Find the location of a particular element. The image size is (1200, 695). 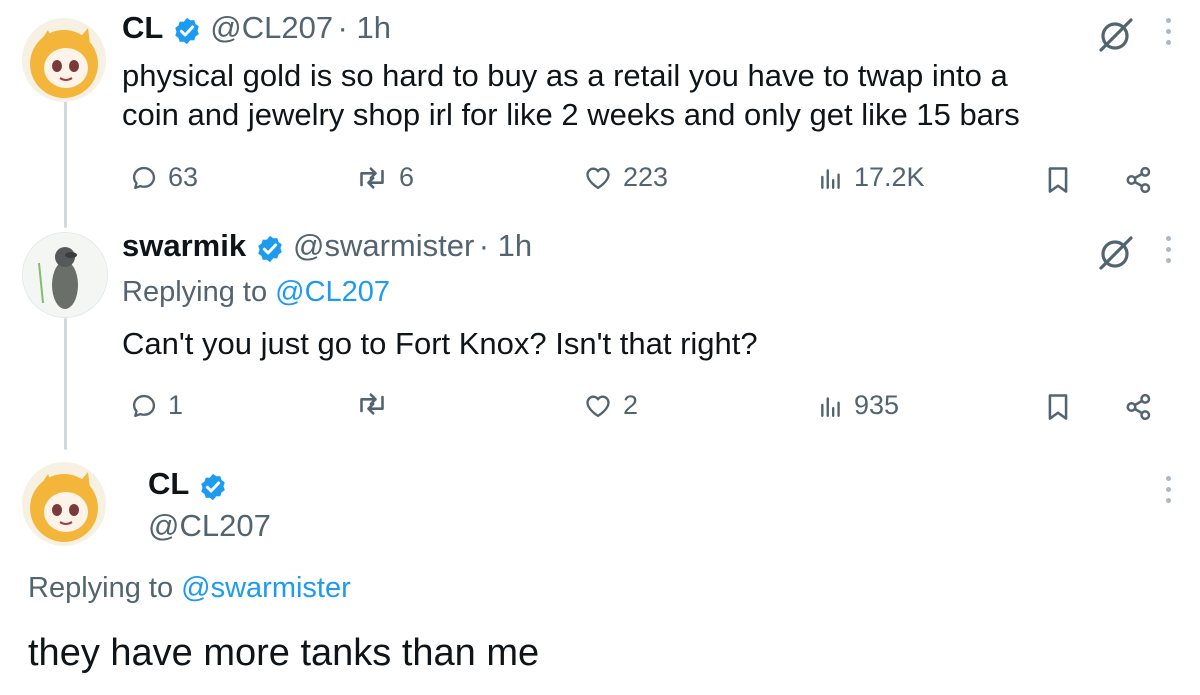

like-count: 223 is located at coordinates (646, 177).